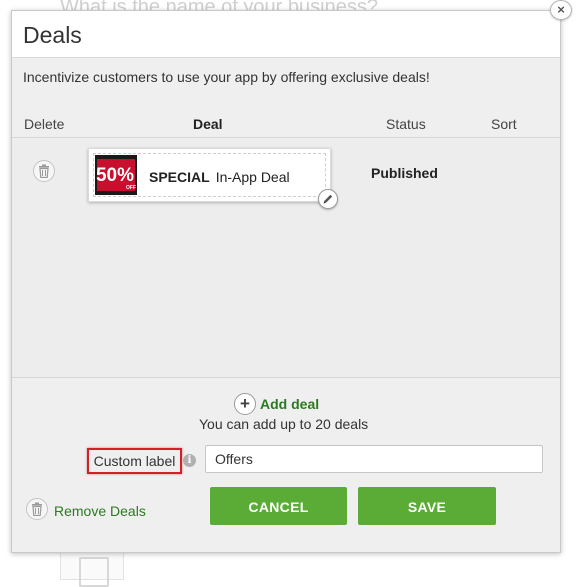  I want to click on list-divider-bottom, so click(286, 377).